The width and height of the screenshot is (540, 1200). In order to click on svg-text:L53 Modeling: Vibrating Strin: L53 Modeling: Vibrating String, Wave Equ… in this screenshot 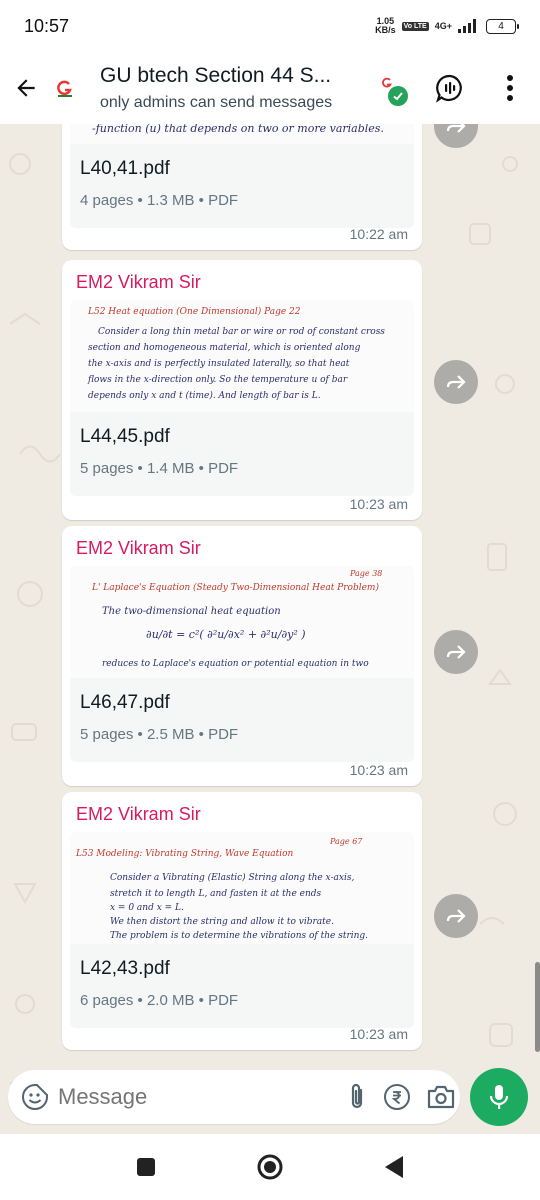, I will do `click(184, 854)`.